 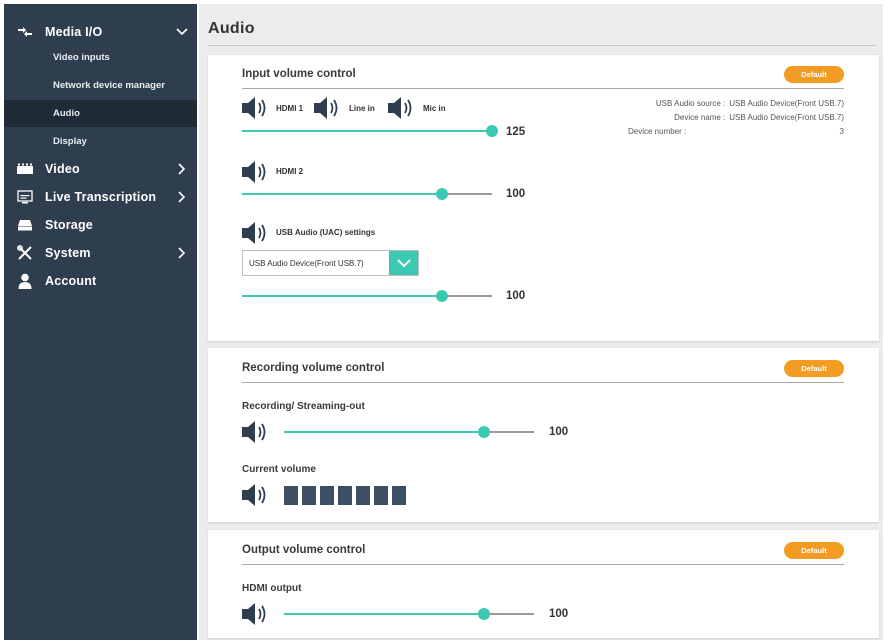 What do you see at coordinates (100, 169) in the screenshot?
I see `sidebar-item-video: Video` at bounding box center [100, 169].